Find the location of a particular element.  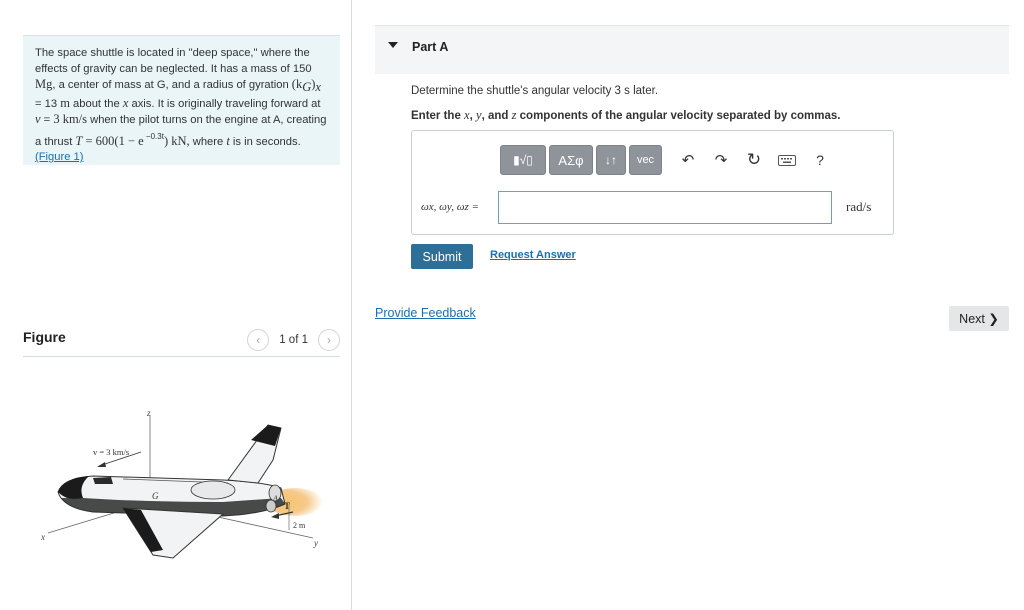

provide-feedback-link: Provide Feedback is located at coordinates (425, 313).